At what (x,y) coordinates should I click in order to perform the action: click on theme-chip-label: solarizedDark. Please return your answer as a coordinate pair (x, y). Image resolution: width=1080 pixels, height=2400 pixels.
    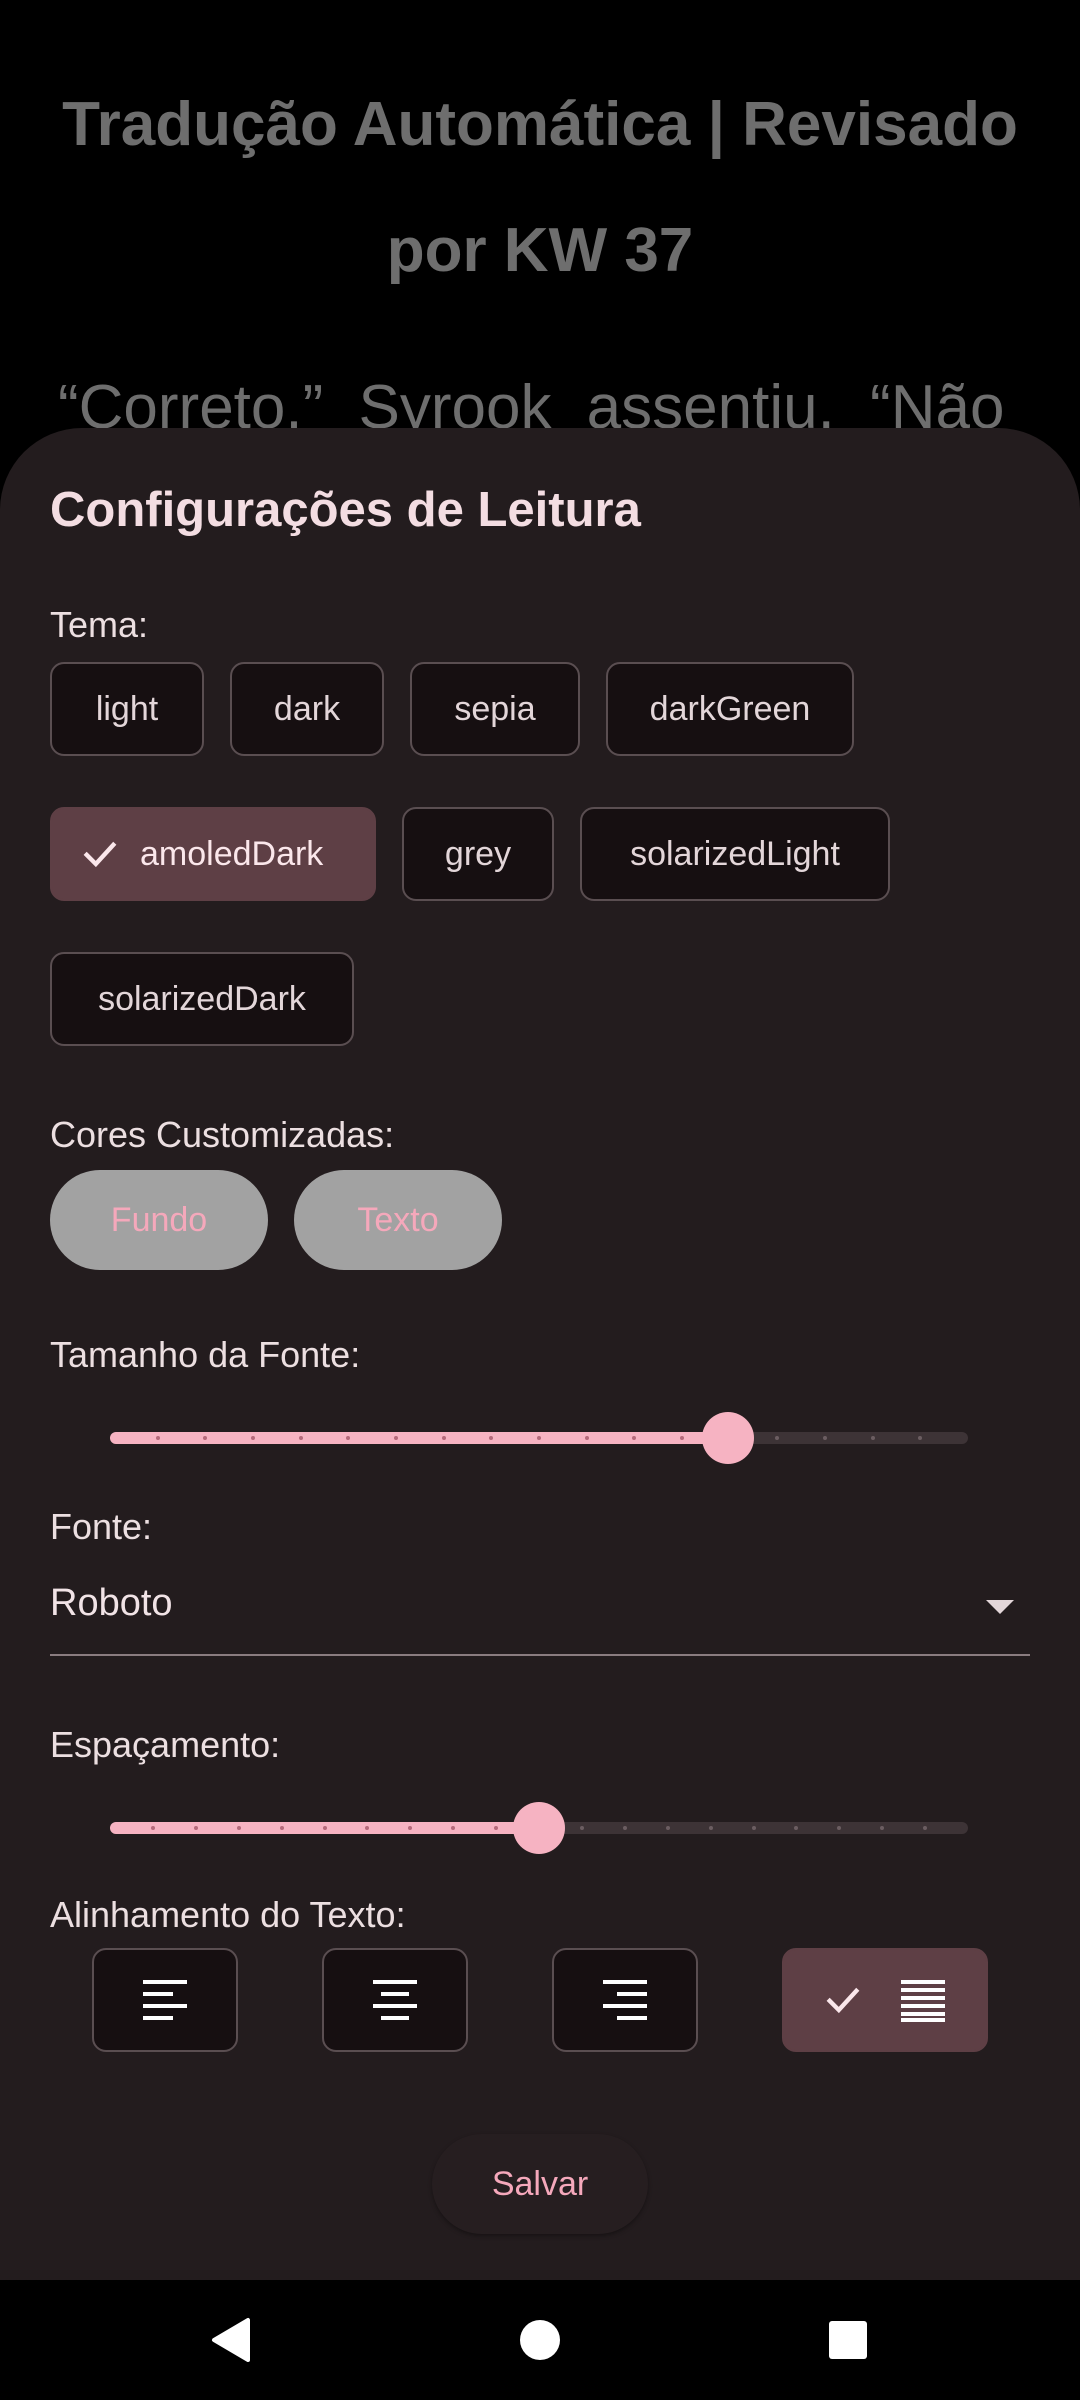
    Looking at the image, I should click on (202, 998).